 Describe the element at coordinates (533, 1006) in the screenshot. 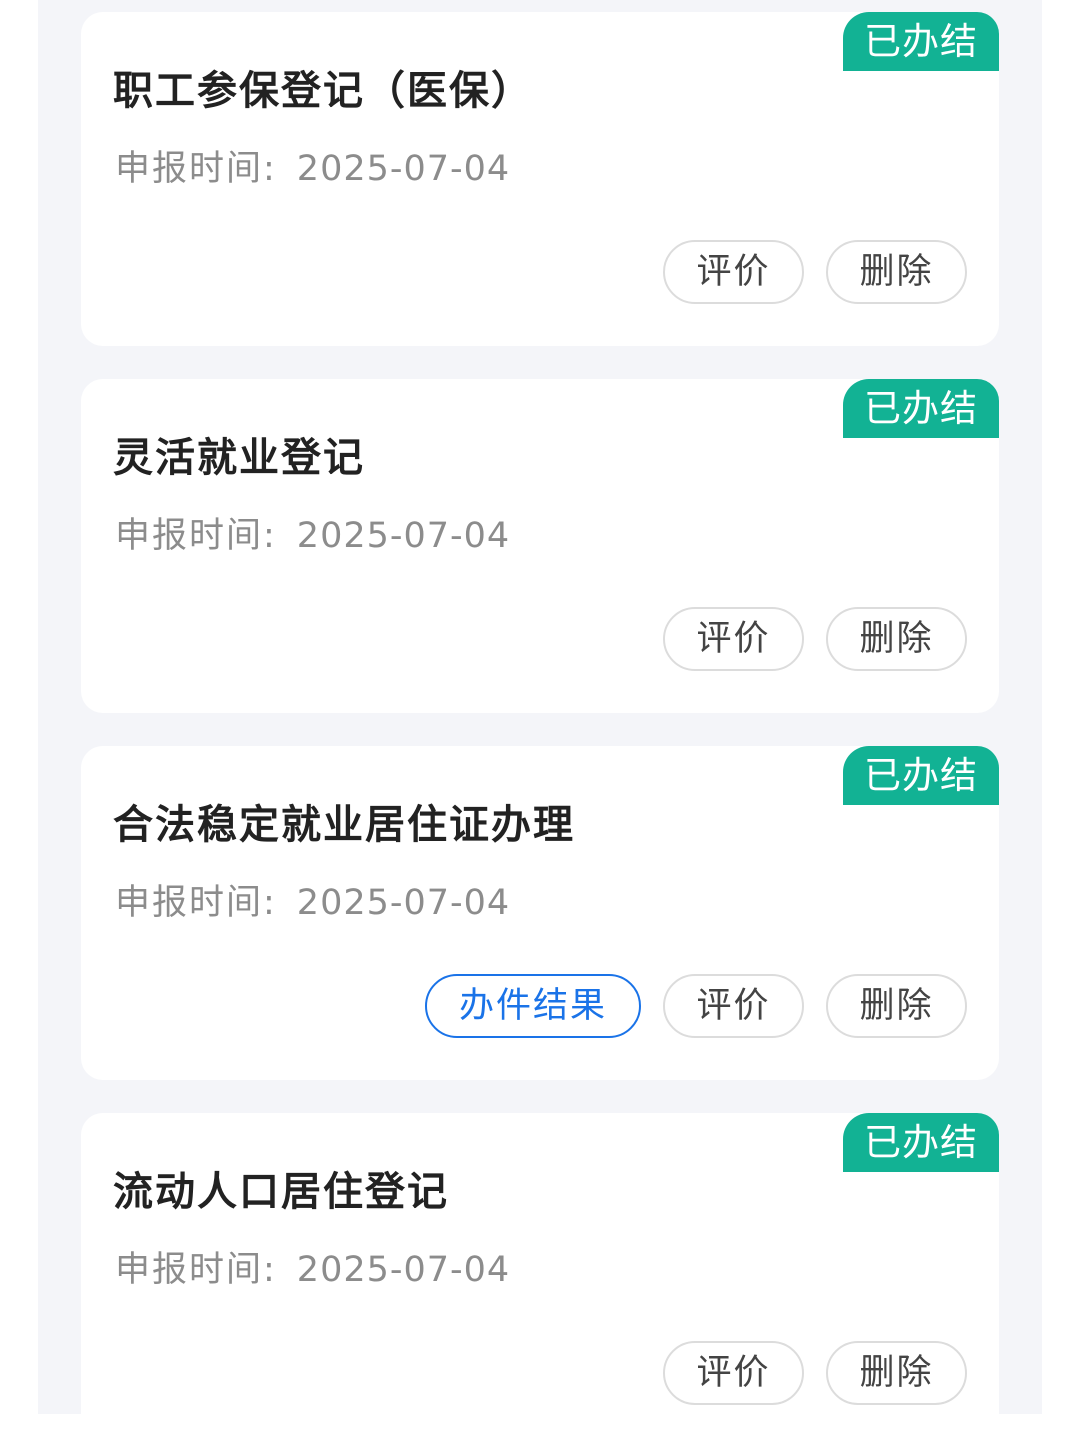

I see `view-result-button: 办件结果` at that location.